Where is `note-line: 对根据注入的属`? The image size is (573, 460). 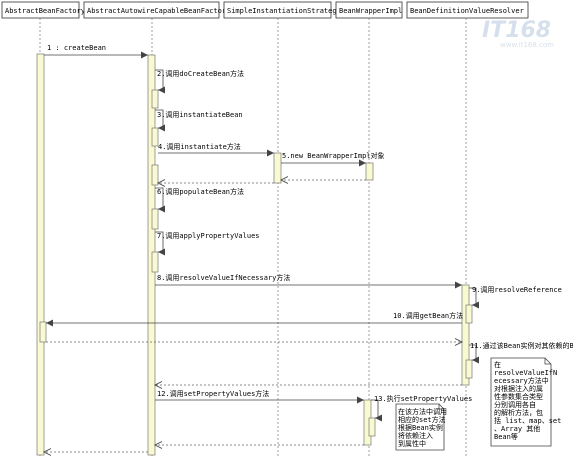
note-line: 对根据注入的属 is located at coordinates (518, 388).